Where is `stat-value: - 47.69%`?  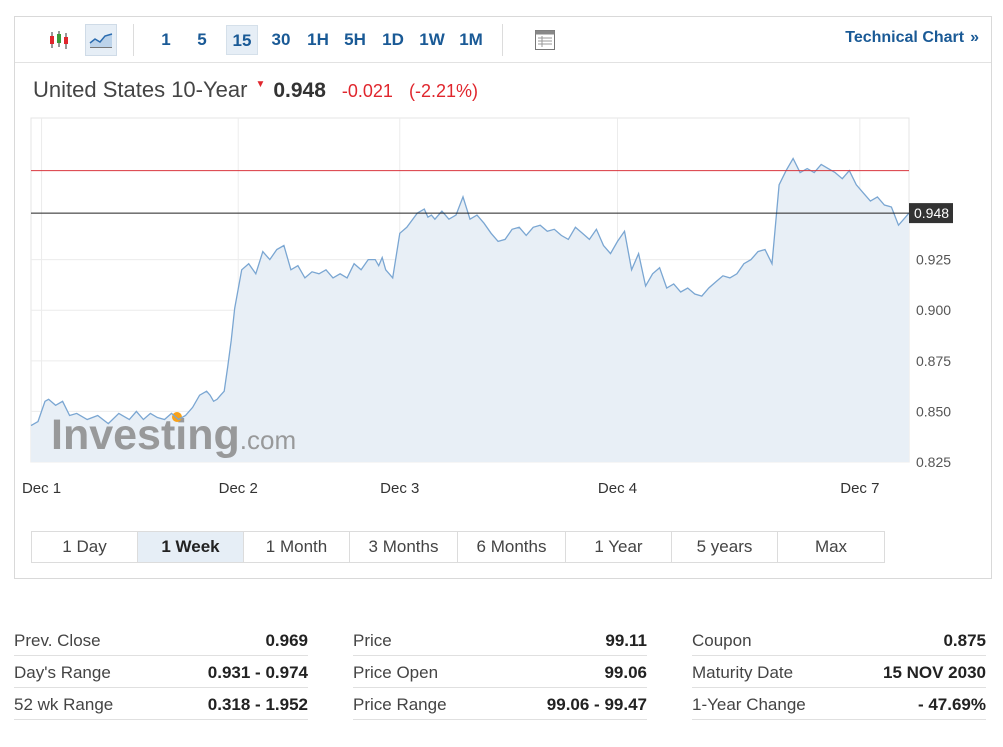
stat-value: - 47.69% is located at coordinates (951, 704).